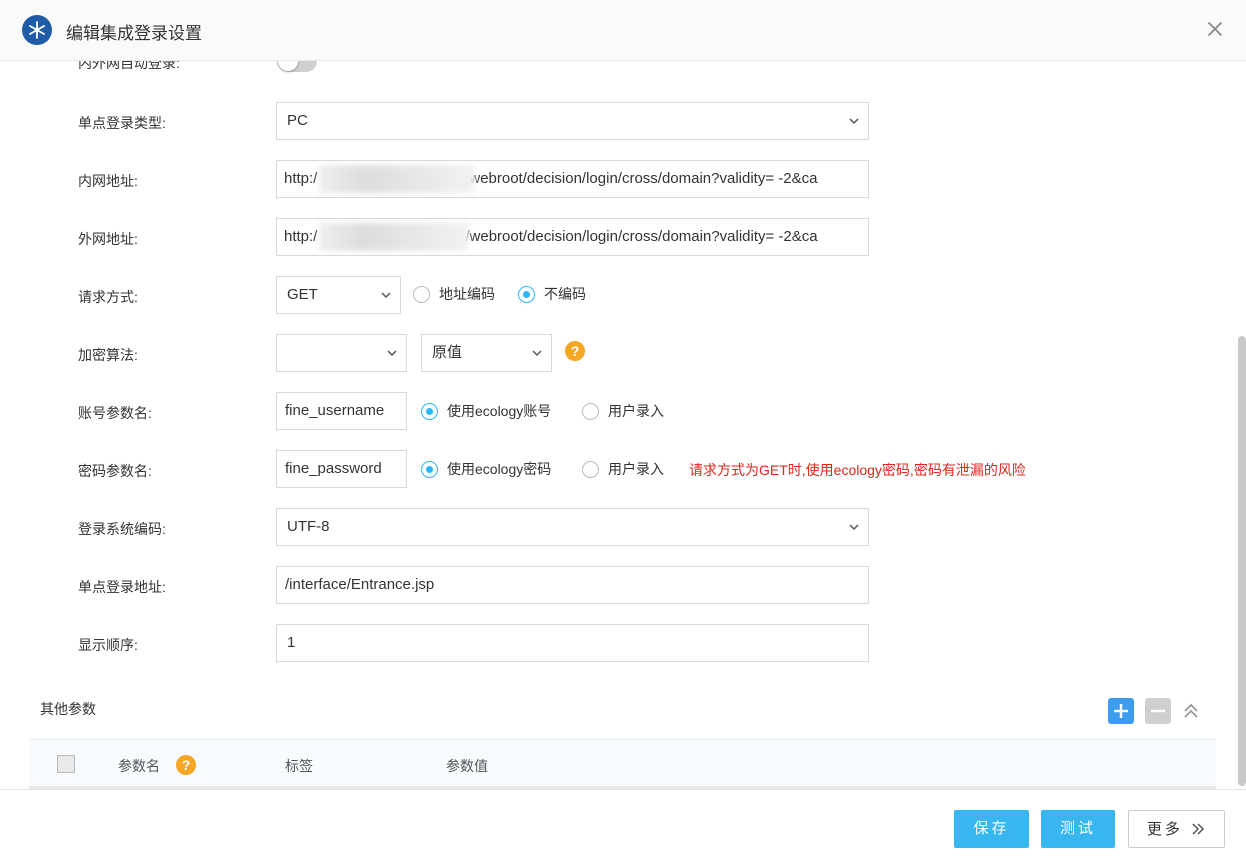 The image size is (1246, 859). Describe the element at coordinates (108, 645) in the screenshot. I see `display-order-label: 显示顺序:` at that location.